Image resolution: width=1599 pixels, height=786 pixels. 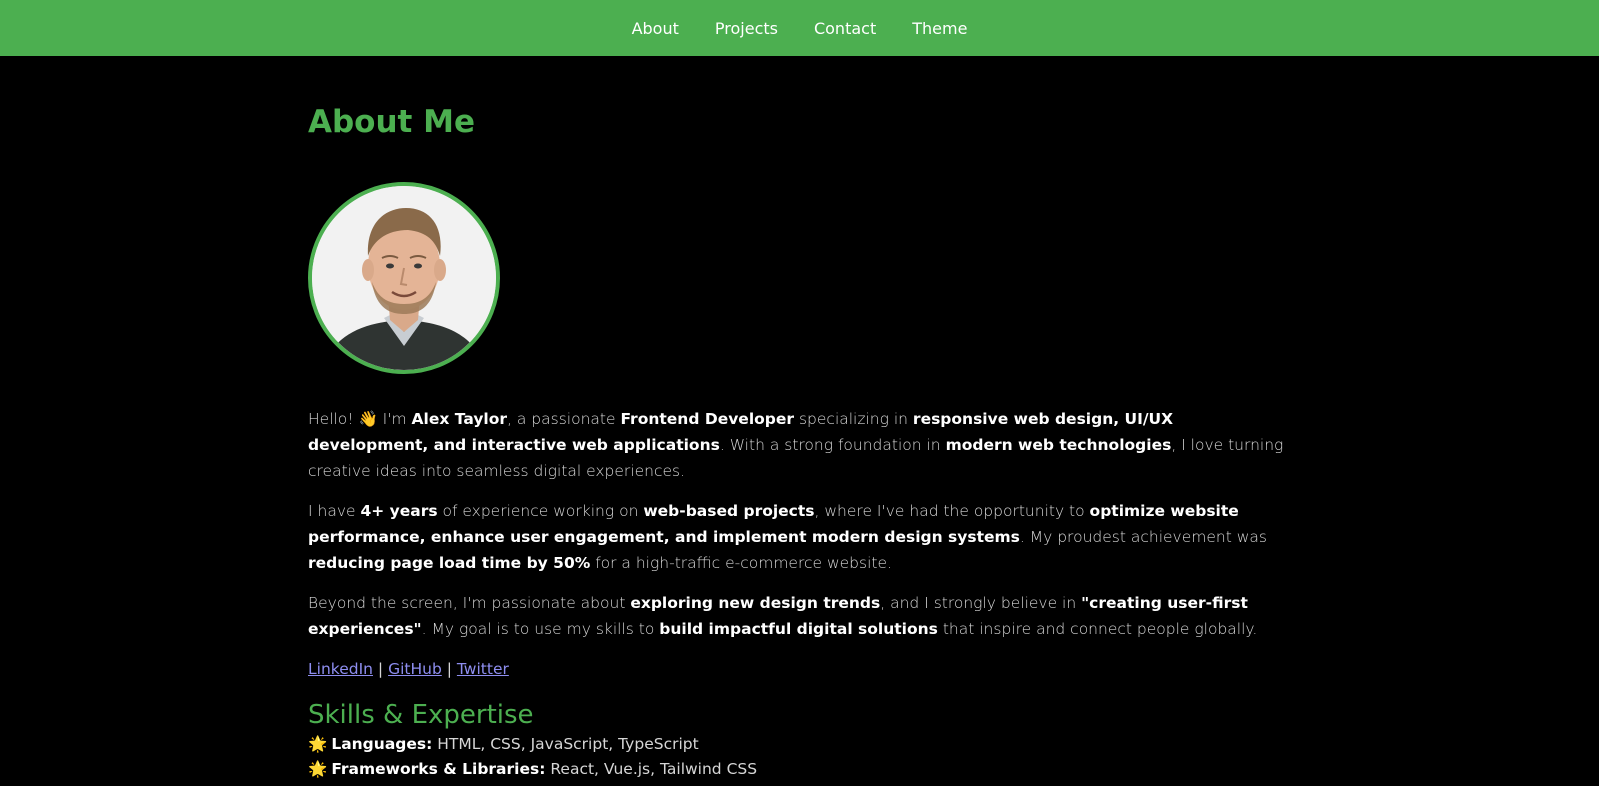 What do you see at coordinates (845, 28) in the screenshot?
I see `nav-link-contact: Contact` at bounding box center [845, 28].